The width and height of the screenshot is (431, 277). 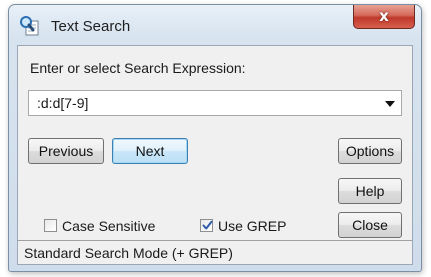 I want to click on options-button: Options, so click(x=370, y=151).